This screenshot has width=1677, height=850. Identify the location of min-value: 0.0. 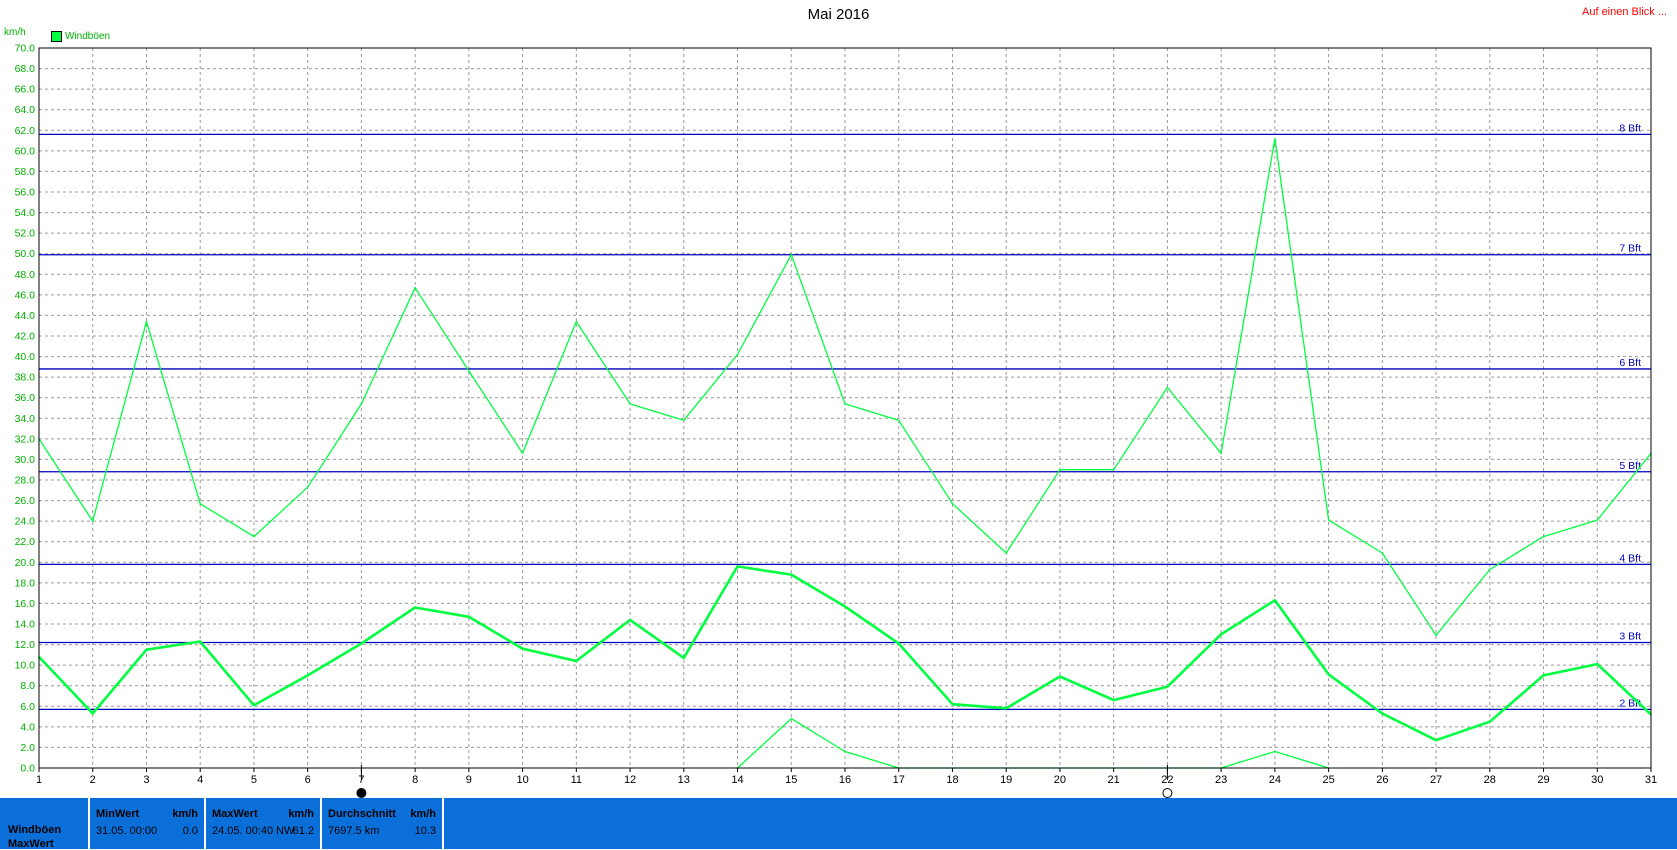
(190, 831).